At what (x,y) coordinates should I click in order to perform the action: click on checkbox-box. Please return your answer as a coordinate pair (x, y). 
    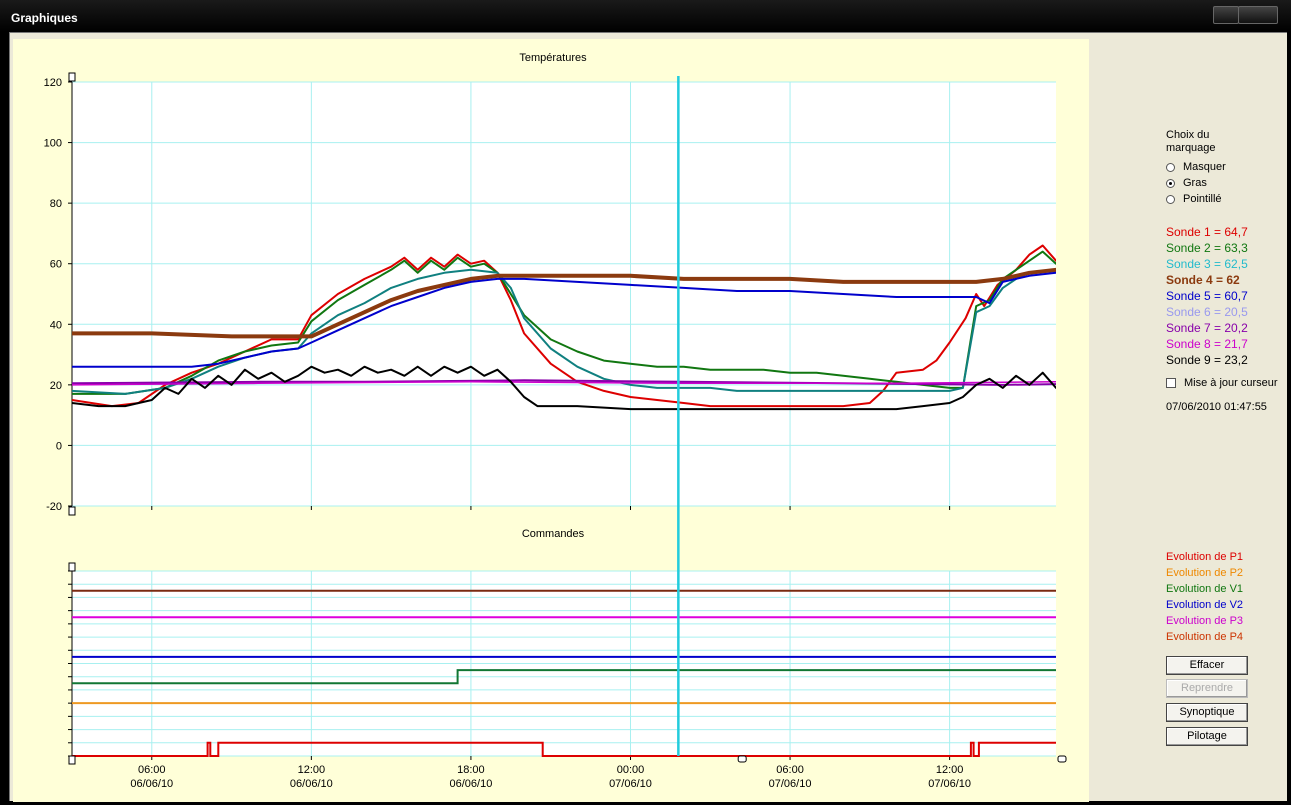
    Looking at the image, I should click on (1171, 383).